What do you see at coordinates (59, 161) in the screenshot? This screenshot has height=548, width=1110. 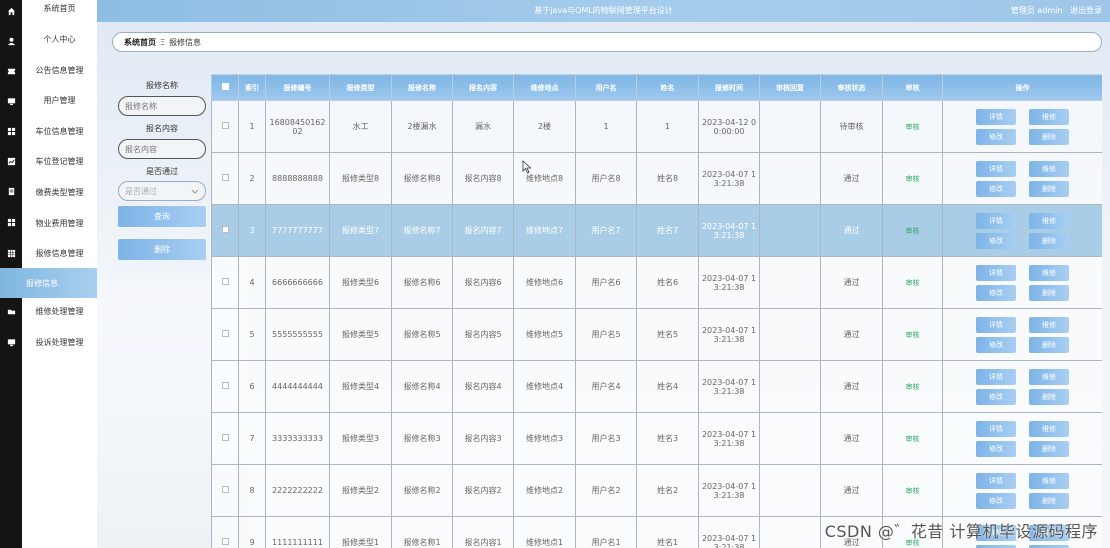 I see `sidebar-item-parking-register: 车位登记管理` at bounding box center [59, 161].